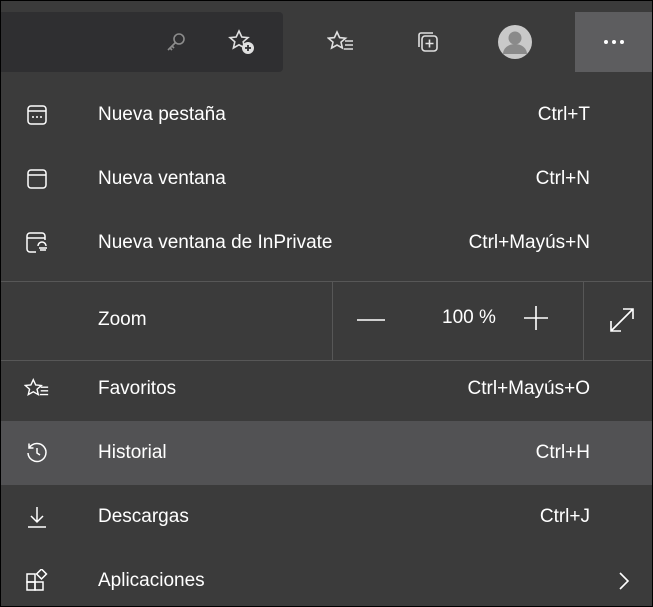  Describe the element at coordinates (529, 242) in the screenshot. I see `menu-item-shortcut: Ctrl+Mayús+N` at that location.